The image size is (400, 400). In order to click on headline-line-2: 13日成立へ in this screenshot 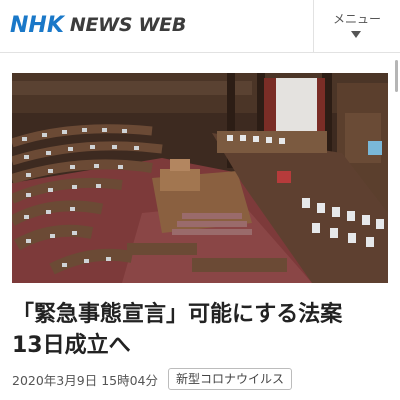, I will do `click(71, 345)`.